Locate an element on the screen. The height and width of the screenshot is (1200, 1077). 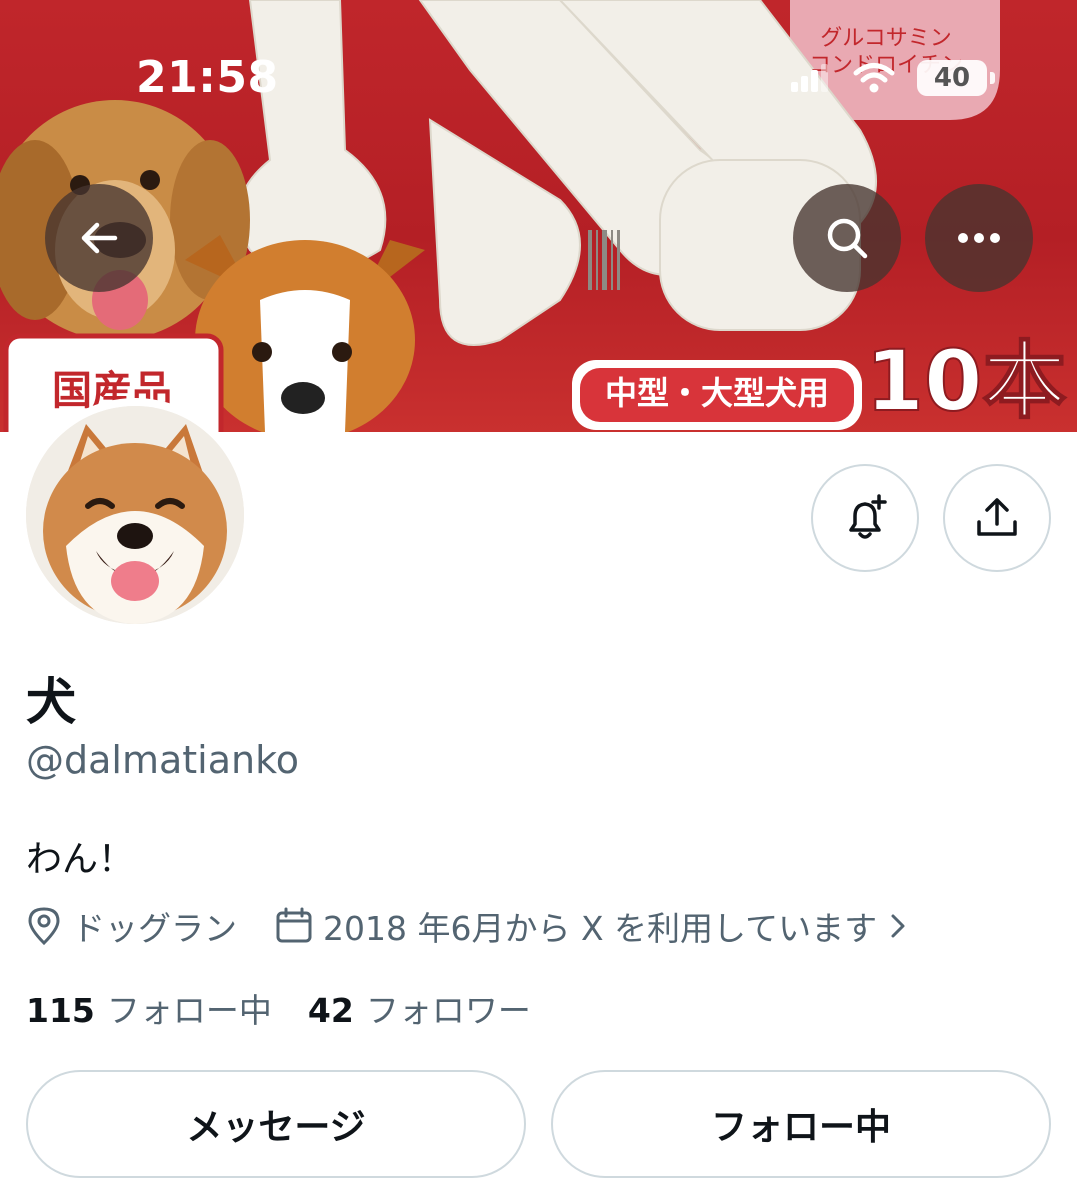
following-count: 115 is located at coordinates (60, 1010).